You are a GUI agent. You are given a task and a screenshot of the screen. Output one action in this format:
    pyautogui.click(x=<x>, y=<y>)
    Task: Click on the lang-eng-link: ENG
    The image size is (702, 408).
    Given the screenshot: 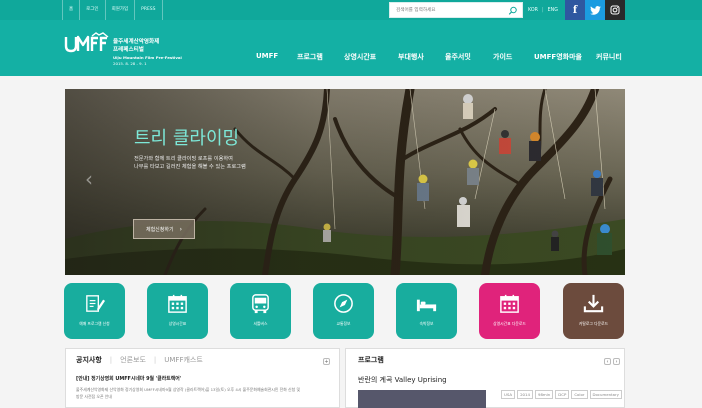 What is the action you would take?
    pyautogui.click(x=553, y=10)
    